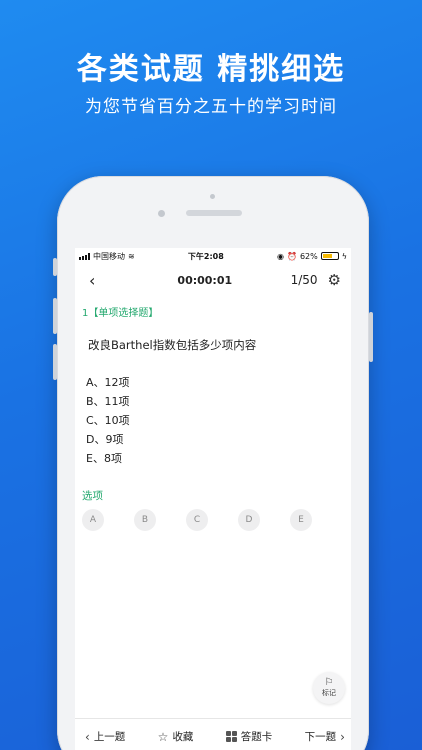 This screenshot has width=422, height=750. I want to click on mark-label: 标记, so click(329, 693).